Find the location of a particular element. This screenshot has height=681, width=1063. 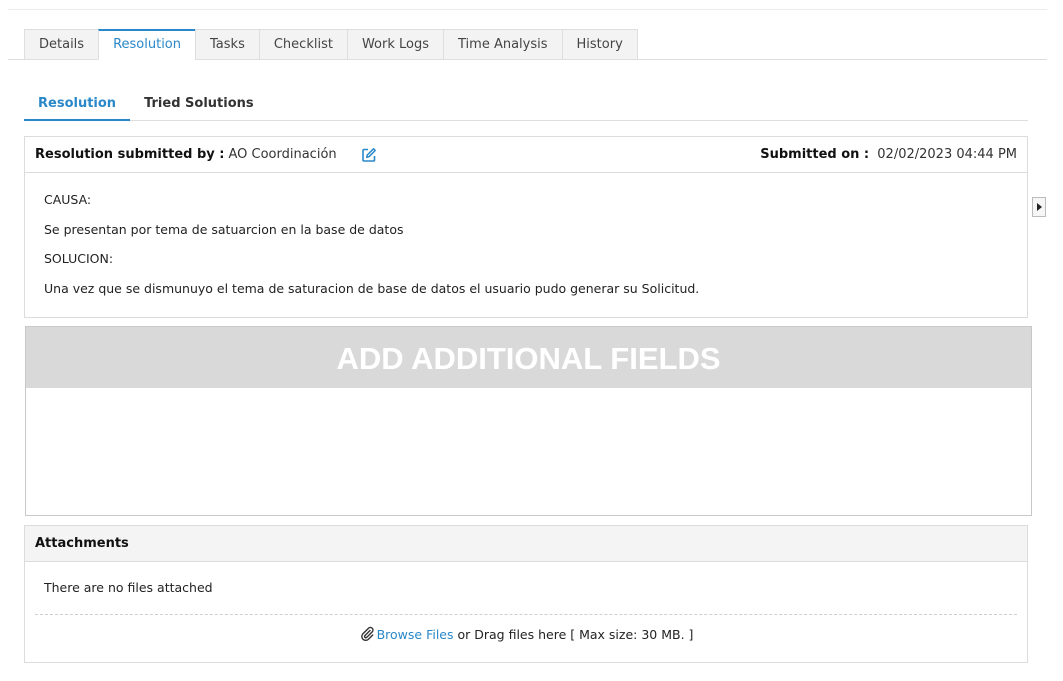

submitted-on-label: Submitted on : is located at coordinates (815, 154).